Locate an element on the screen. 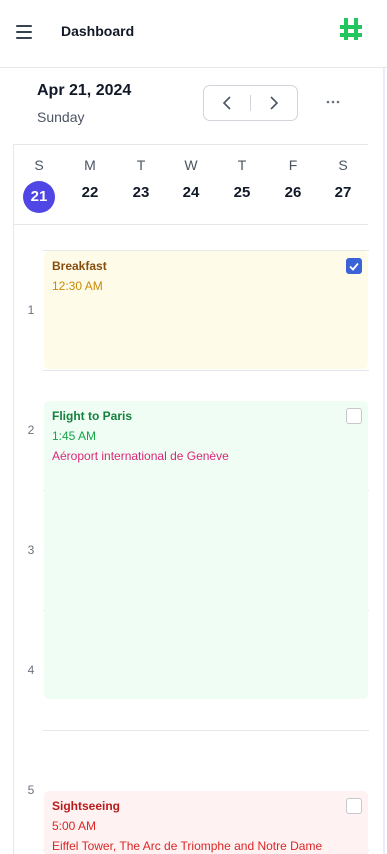 The width and height of the screenshot is (387, 854). date-navigation is located at coordinates (250, 103).